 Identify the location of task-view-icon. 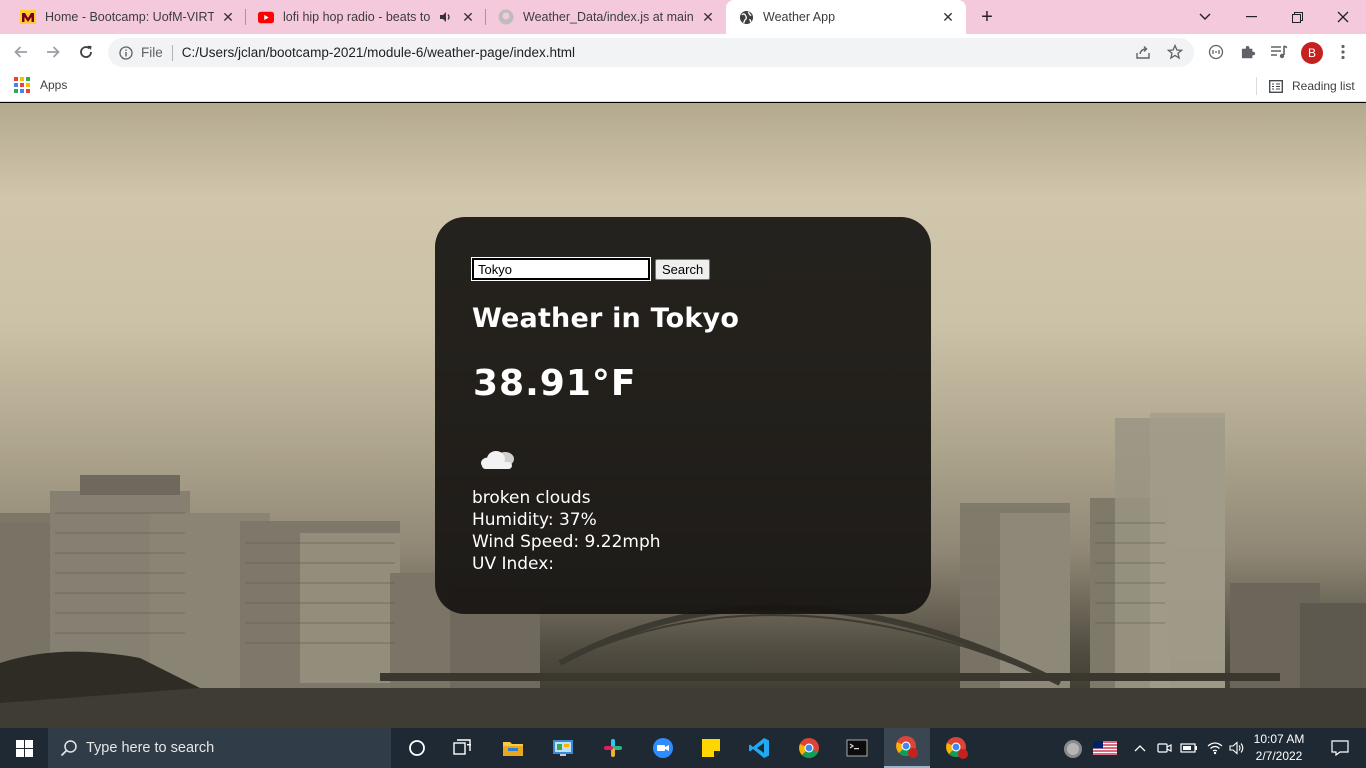
(463, 748).